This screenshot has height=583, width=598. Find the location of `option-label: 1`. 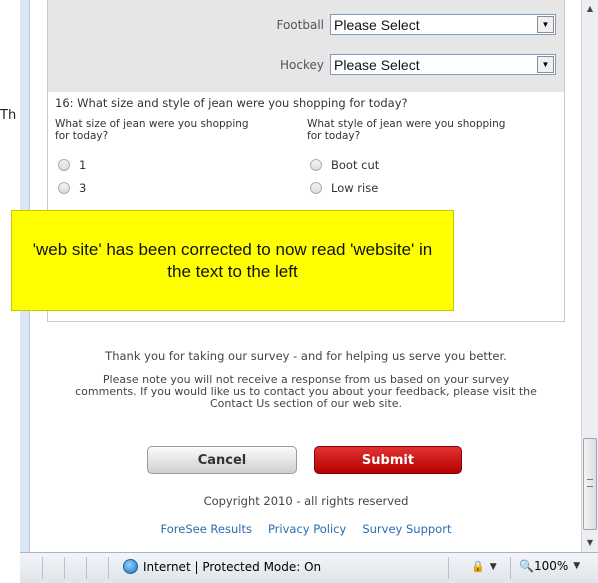

option-label: 1 is located at coordinates (83, 165).